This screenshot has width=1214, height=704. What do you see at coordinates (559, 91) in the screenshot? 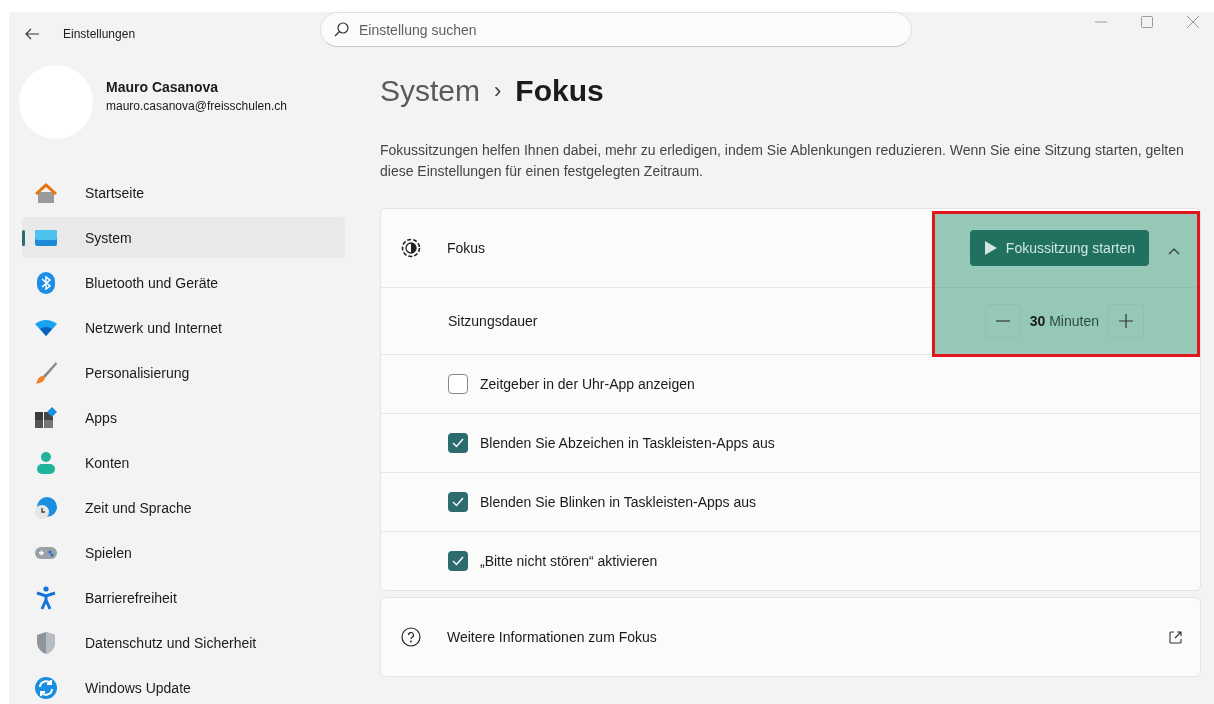
I see `page-title: Fokus` at bounding box center [559, 91].